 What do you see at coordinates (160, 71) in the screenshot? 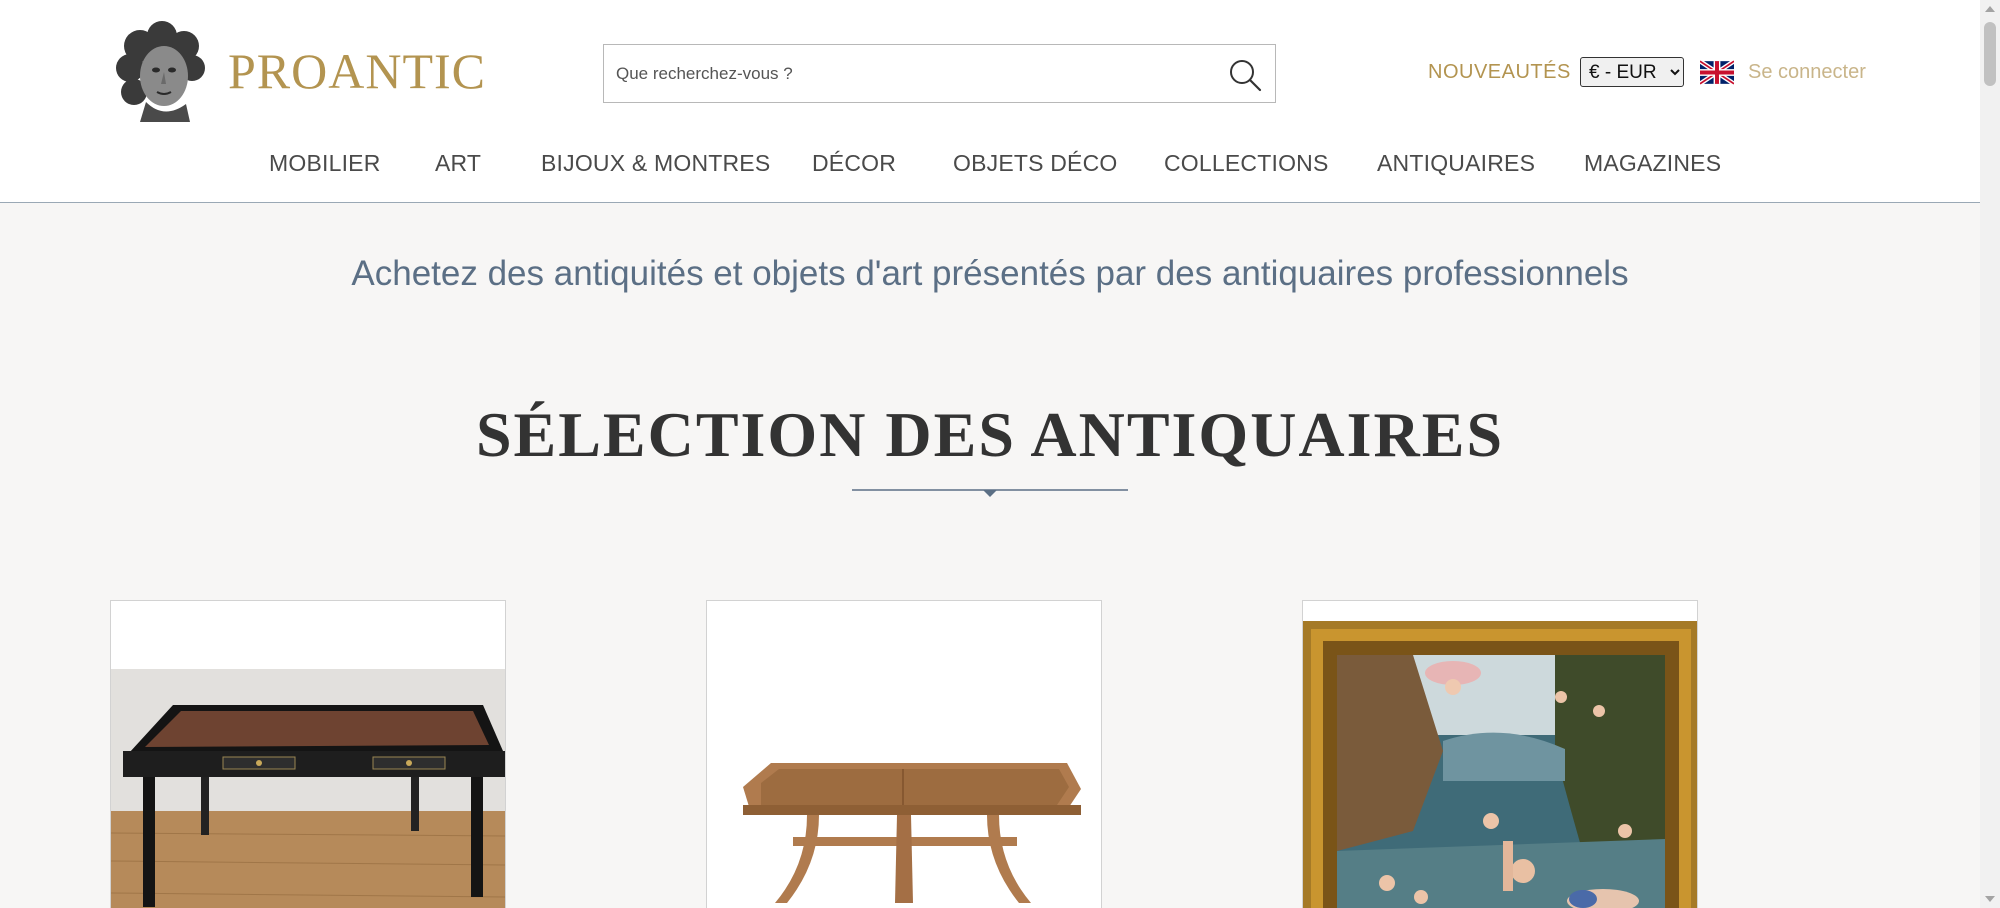
I see `logo-bust-icon` at bounding box center [160, 71].